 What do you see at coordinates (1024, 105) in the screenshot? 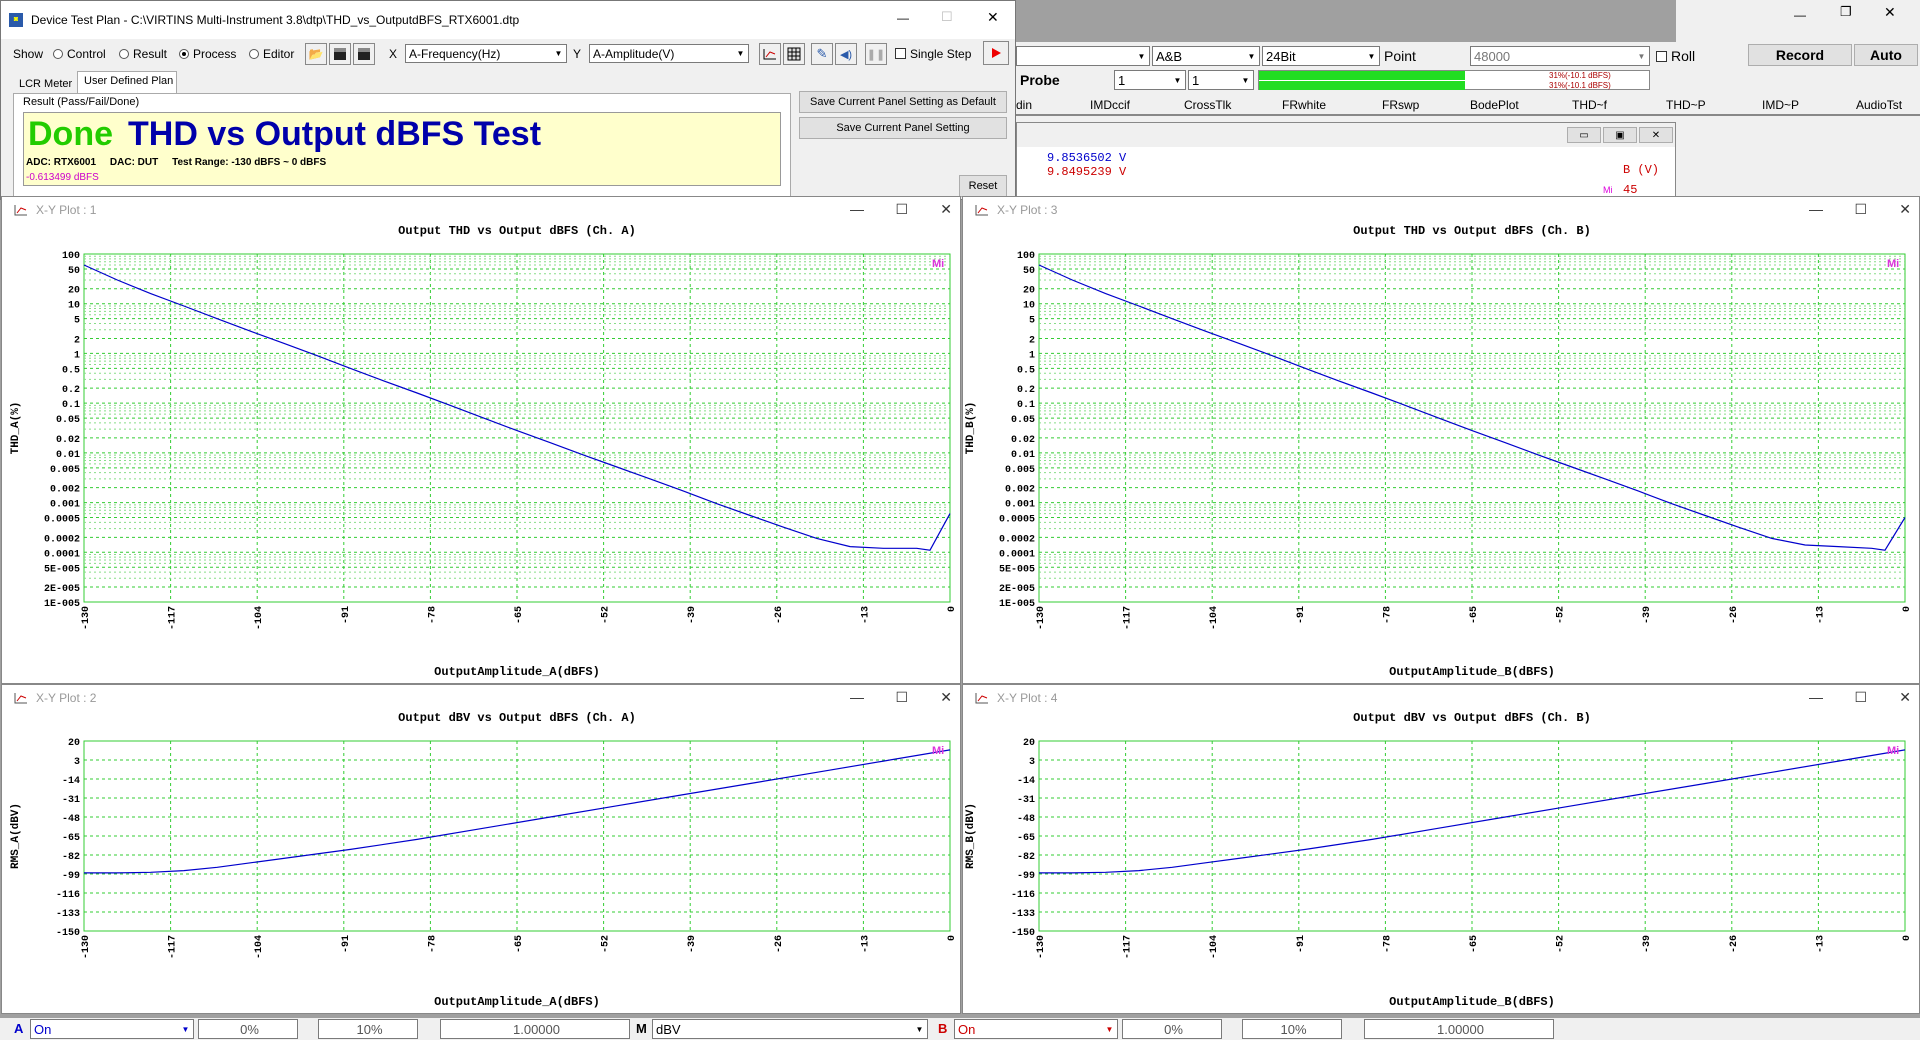
I see `tab-din: din` at bounding box center [1024, 105].